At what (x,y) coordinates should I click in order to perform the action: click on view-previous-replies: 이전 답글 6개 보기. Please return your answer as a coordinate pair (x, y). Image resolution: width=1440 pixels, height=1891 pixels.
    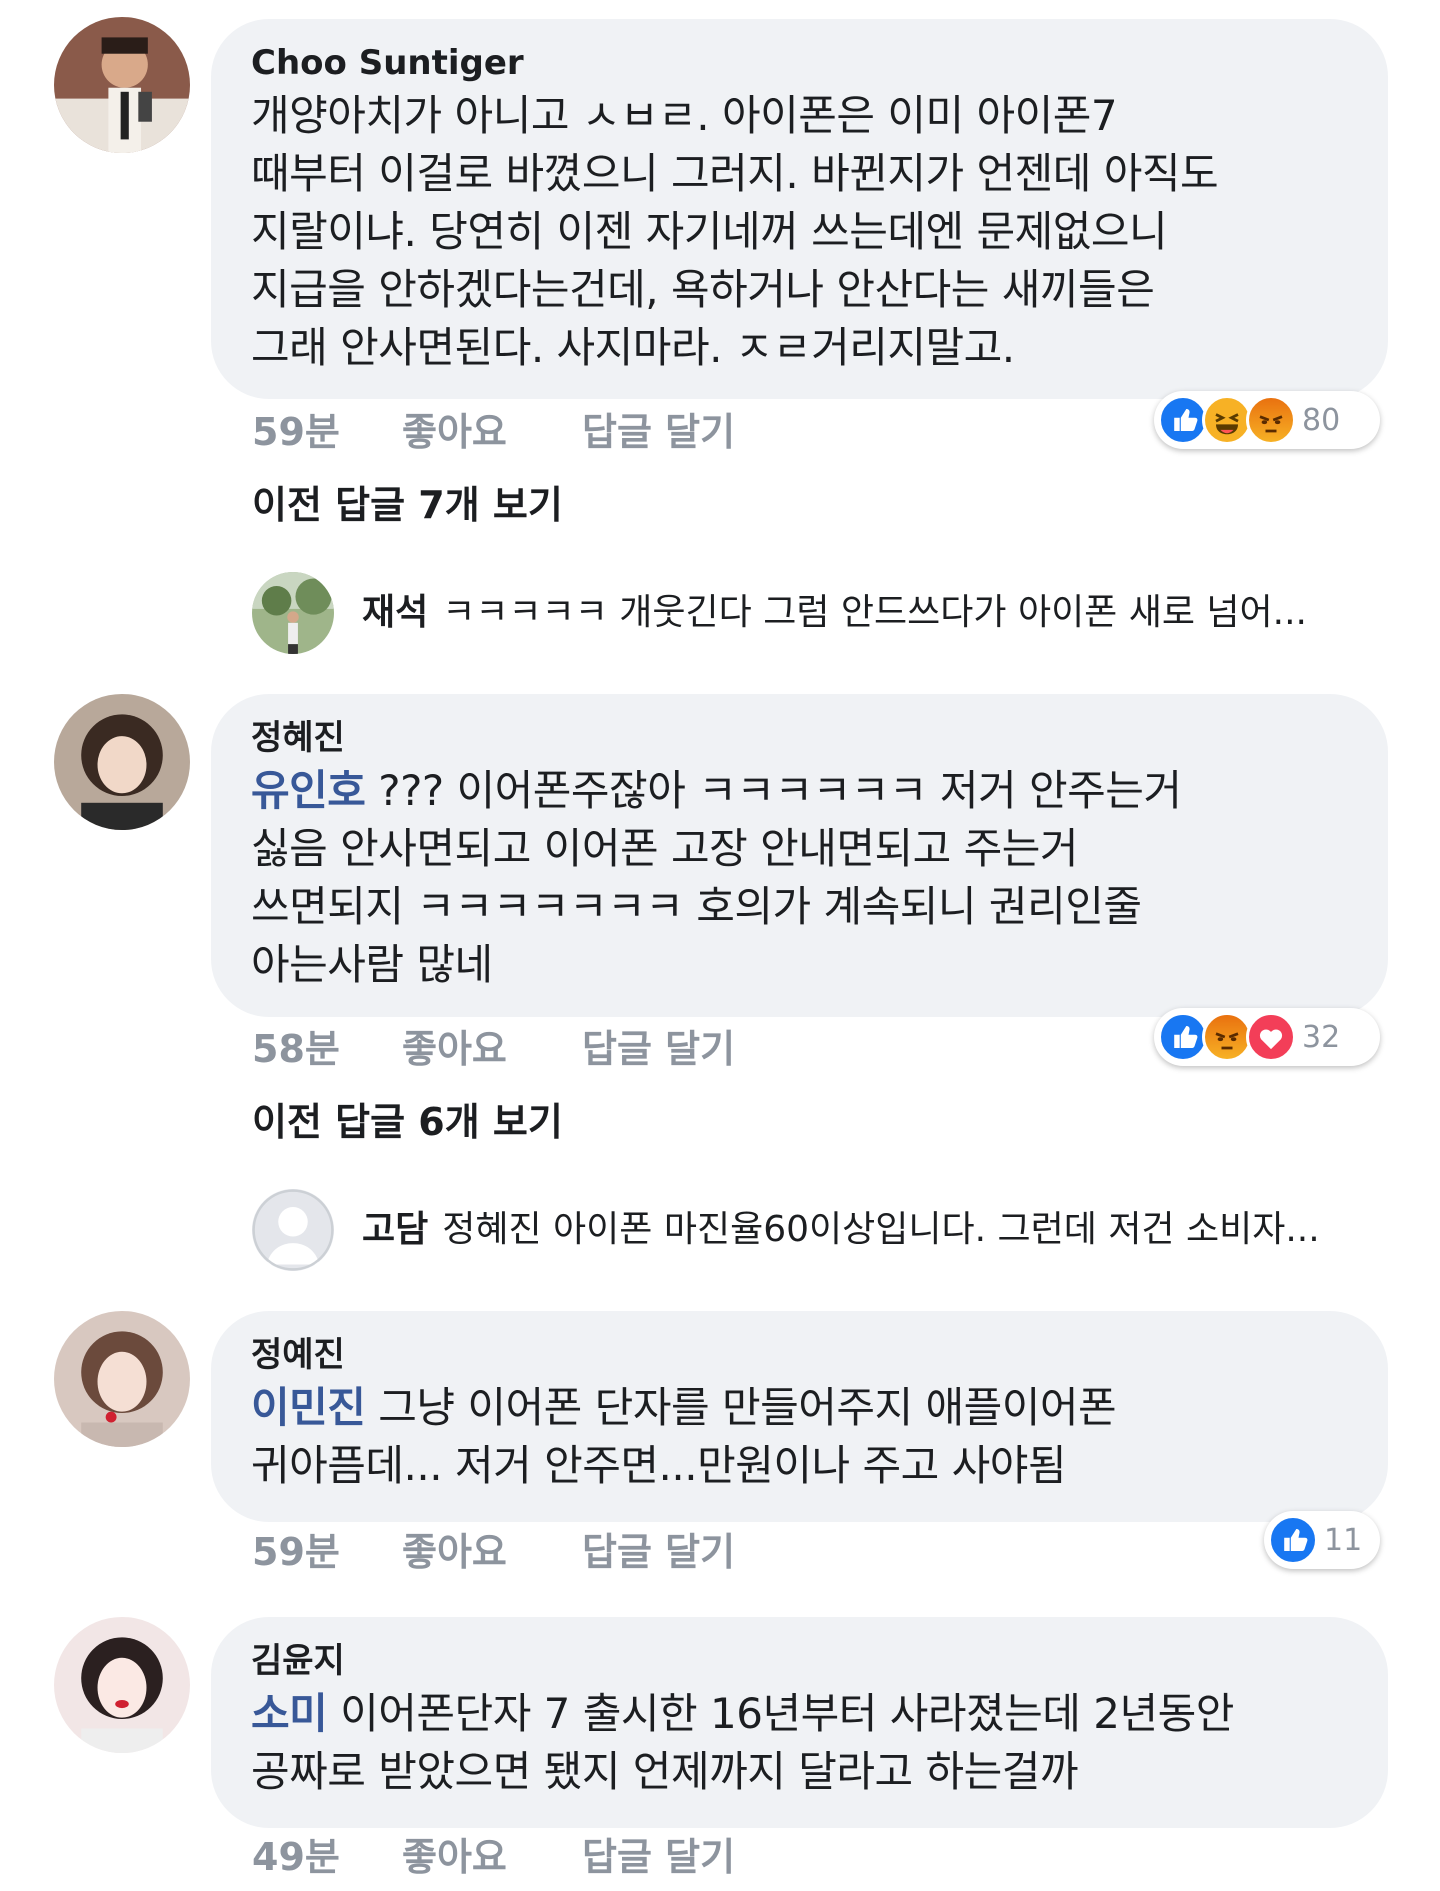
    Looking at the image, I should click on (407, 1122).